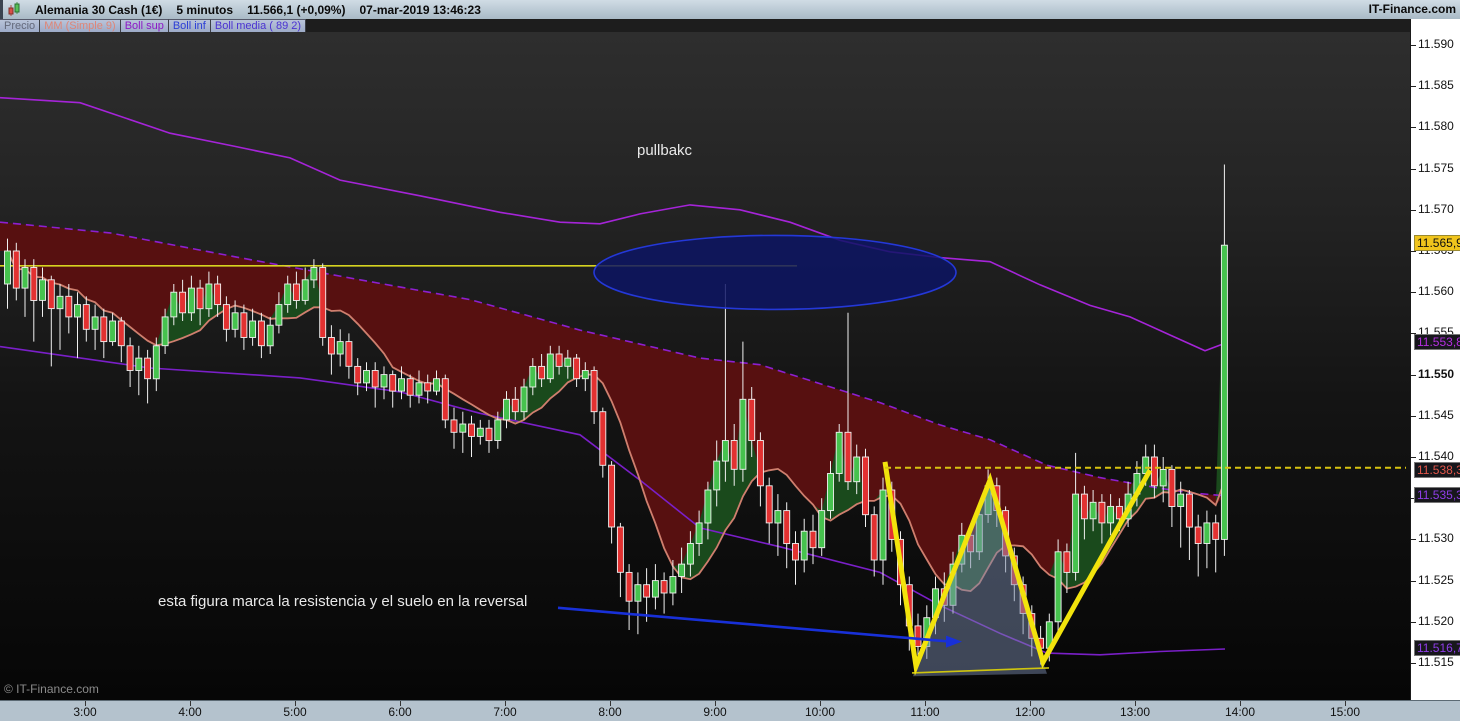 The image size is (1460, 721). What do you see at coordinates (1436, 415) in the screenshot?
I see `price-tick-label: 11.545` at bounding box center [1436, 415].